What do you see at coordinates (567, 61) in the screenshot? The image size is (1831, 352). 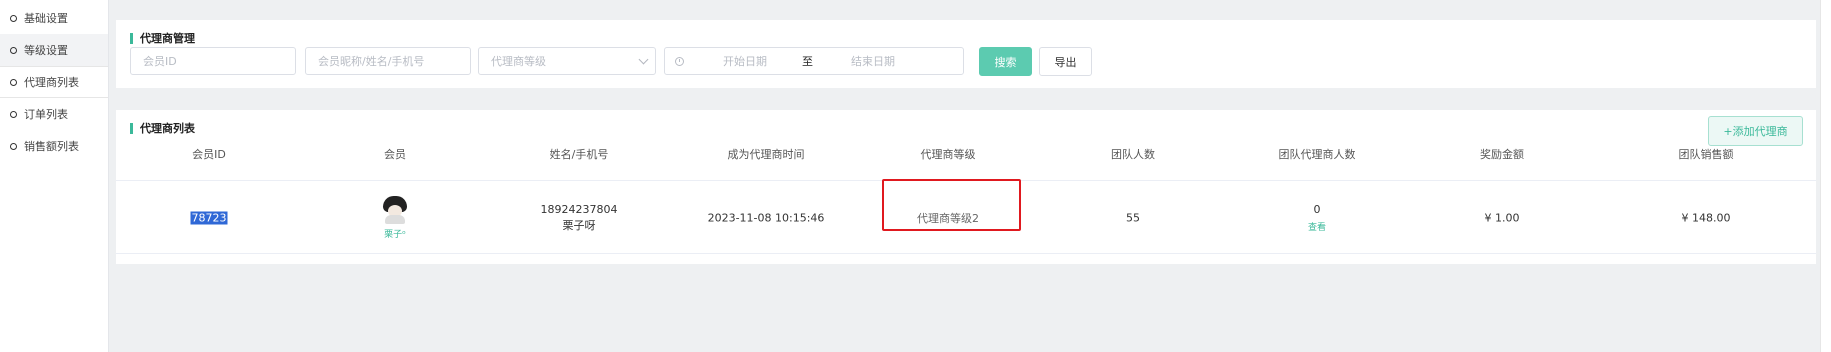 I see `agent-level-select: 代理商等级` at bounding box center [567, 61].